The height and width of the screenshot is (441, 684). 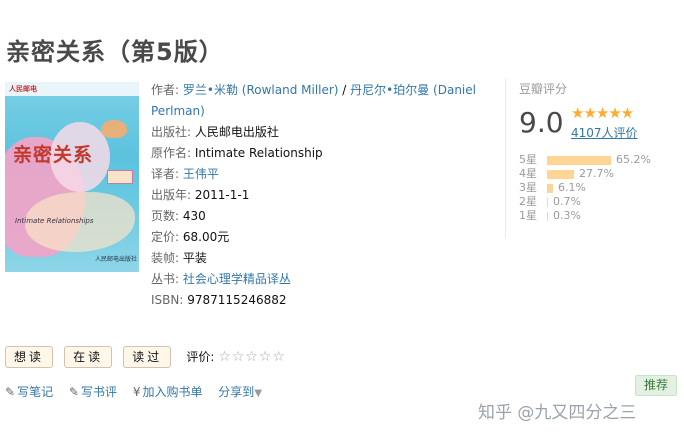 I want to click on rating-score: 9.0, so click(x=541, y=122).